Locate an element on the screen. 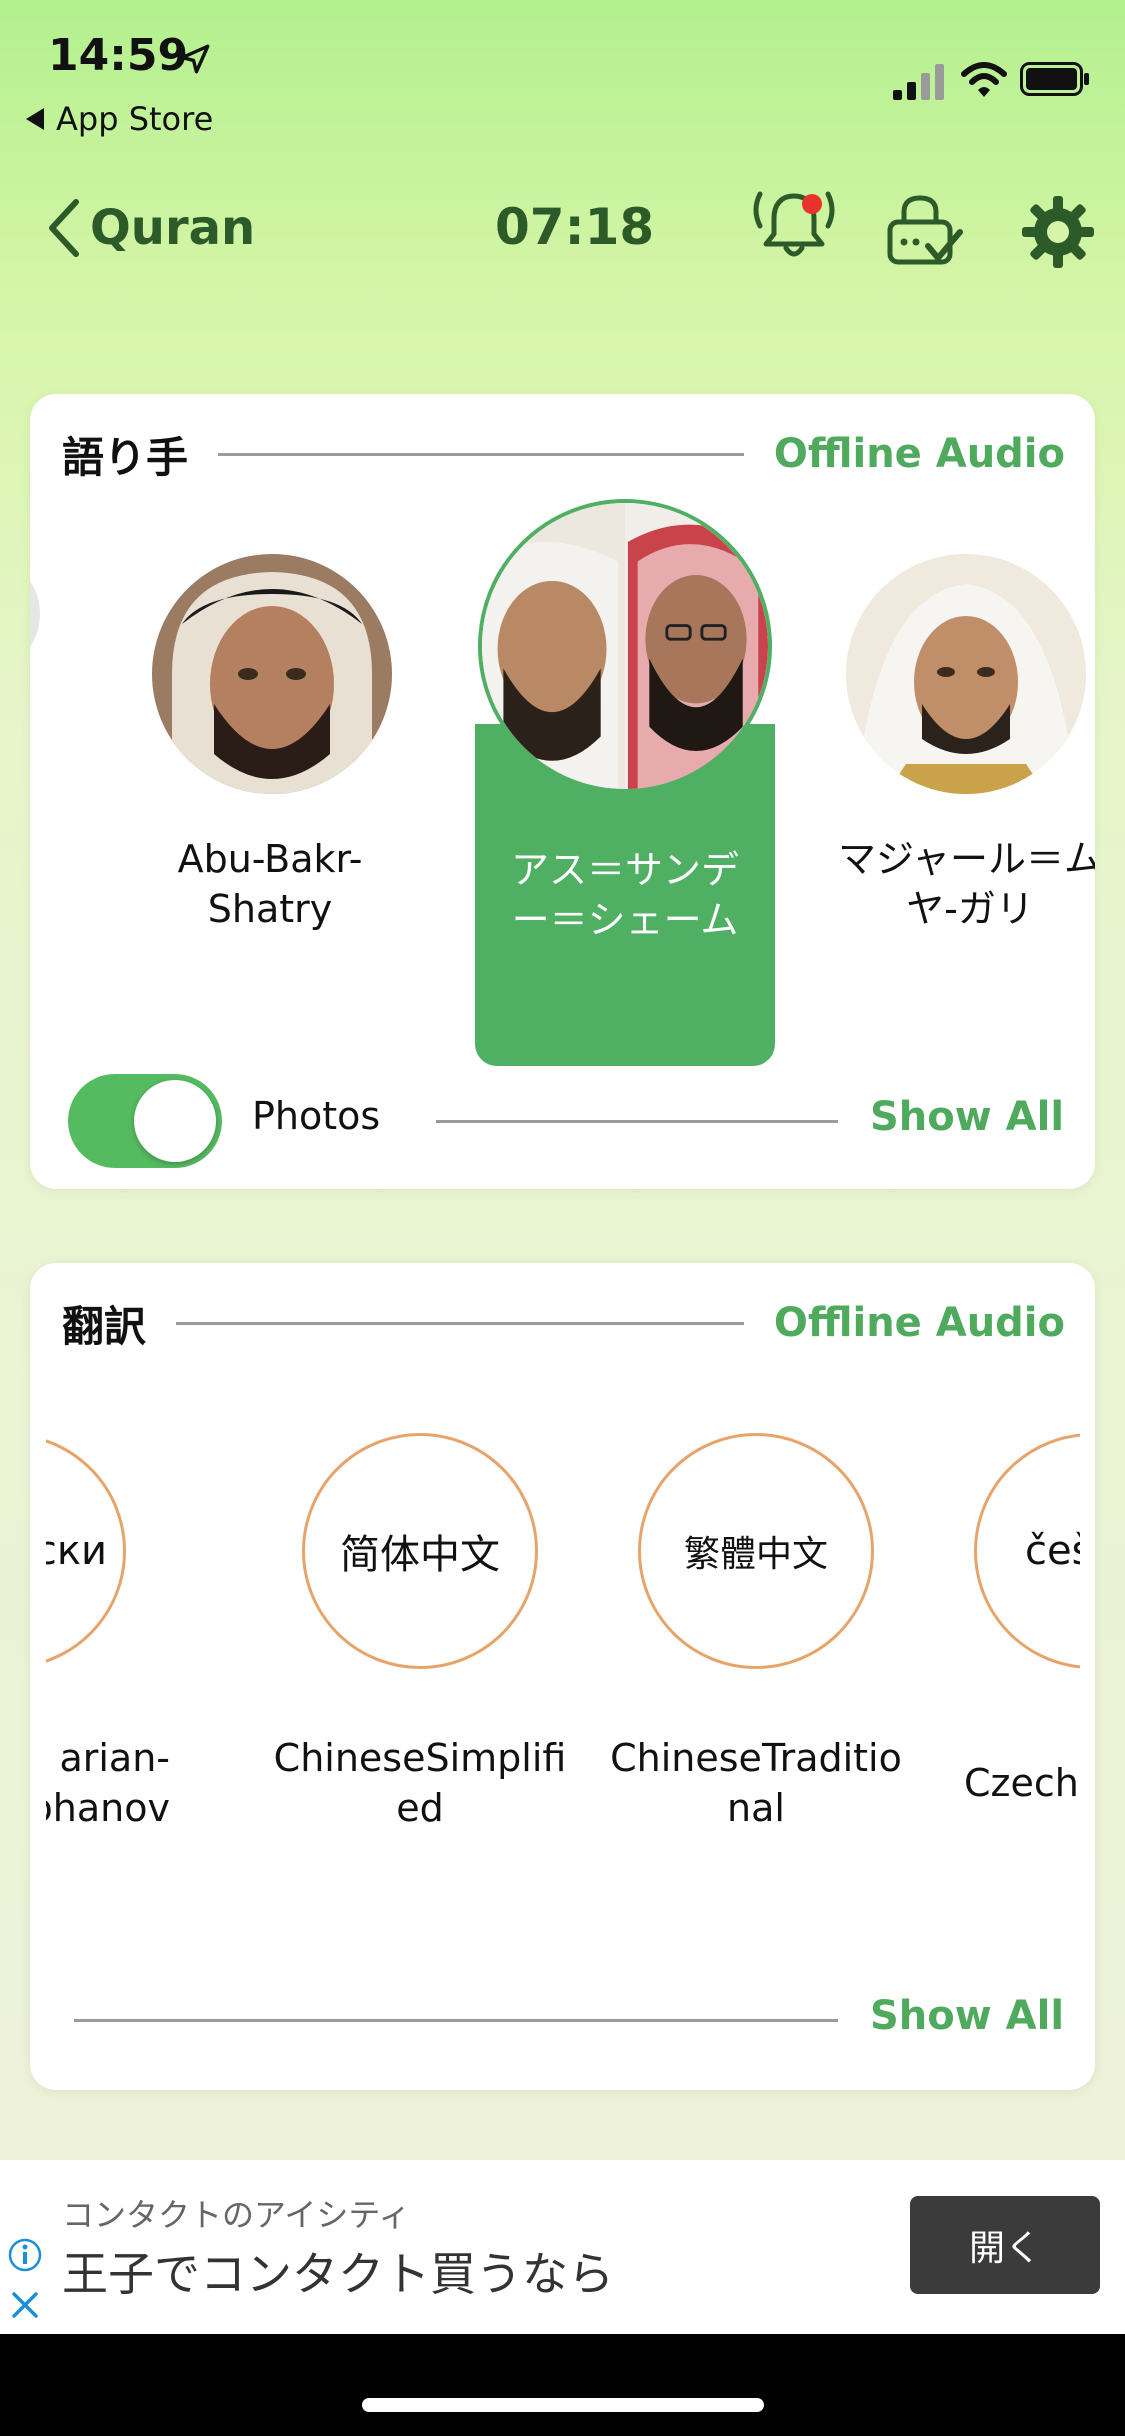 The width and height of the screenshot is (1125, 2436). reciter-item: マジャール＝ム ヤ-ガリ is located at coordinates (952, 742).